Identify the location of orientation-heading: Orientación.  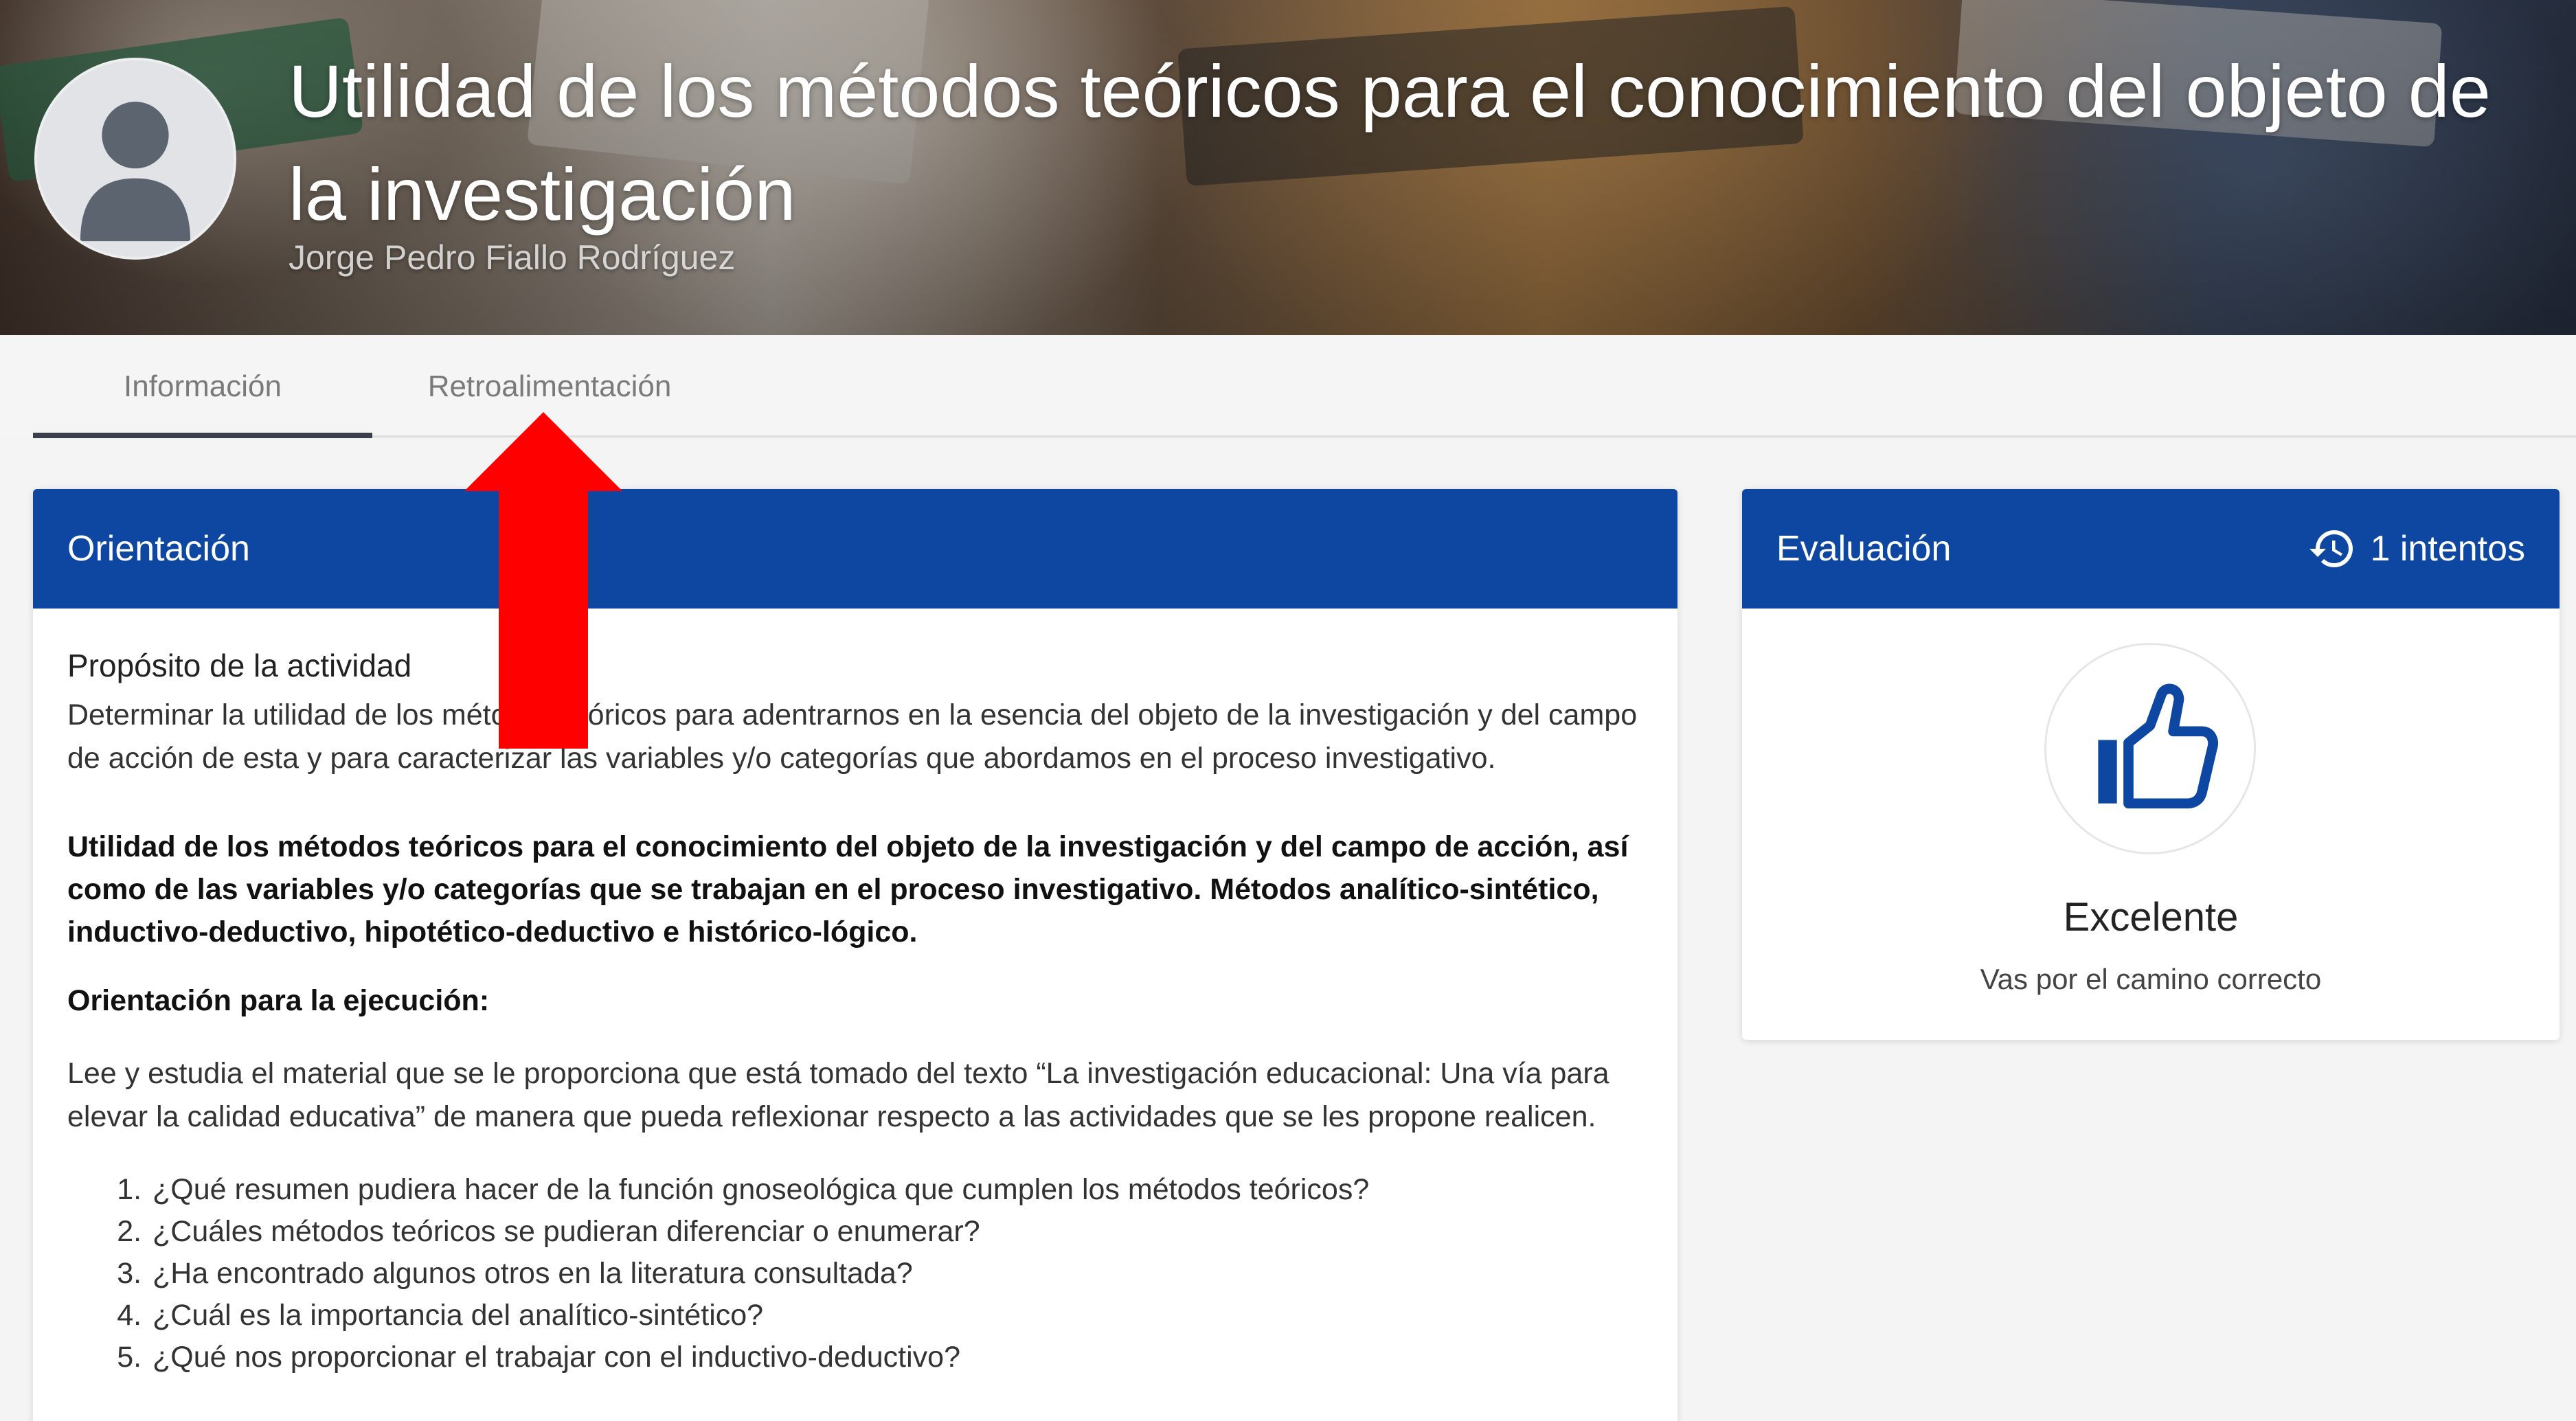
(158, 549).